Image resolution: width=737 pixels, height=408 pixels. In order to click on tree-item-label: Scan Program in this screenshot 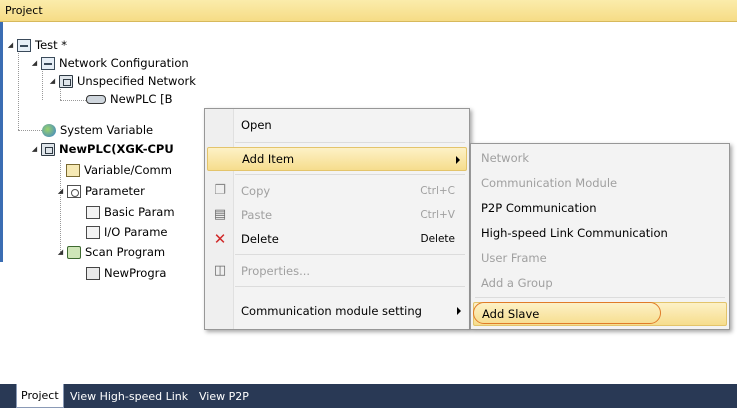, I will do `click(125, 252)`.